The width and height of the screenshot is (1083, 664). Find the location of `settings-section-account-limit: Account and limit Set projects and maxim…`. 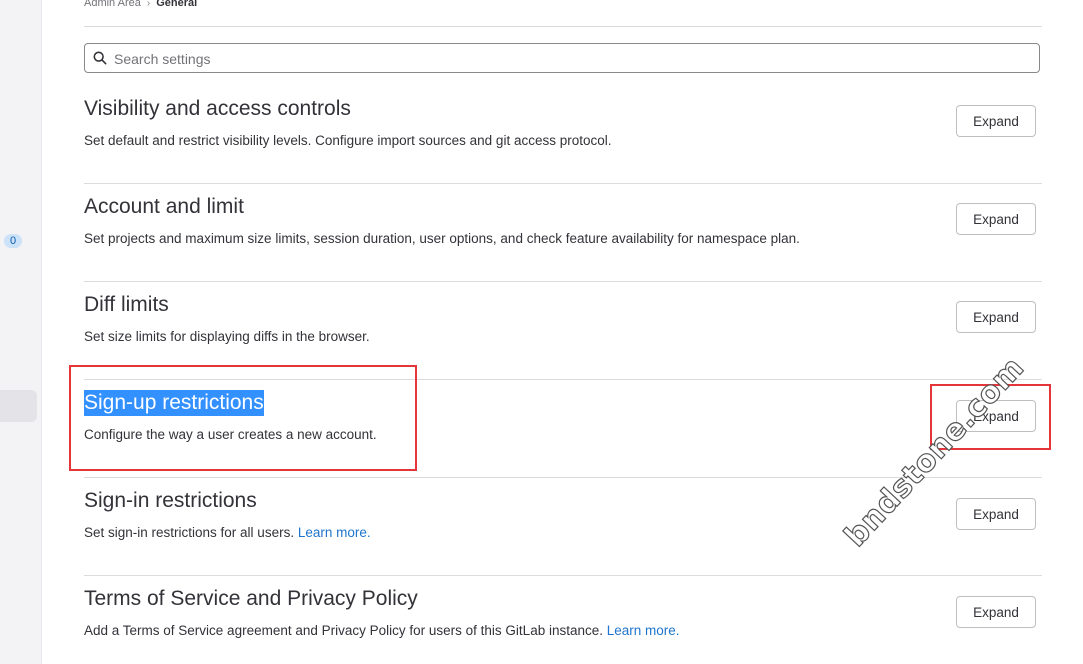

settings-section-account-limit: Account and limit Set projects and maxim… is located at coordinates (563, 233).